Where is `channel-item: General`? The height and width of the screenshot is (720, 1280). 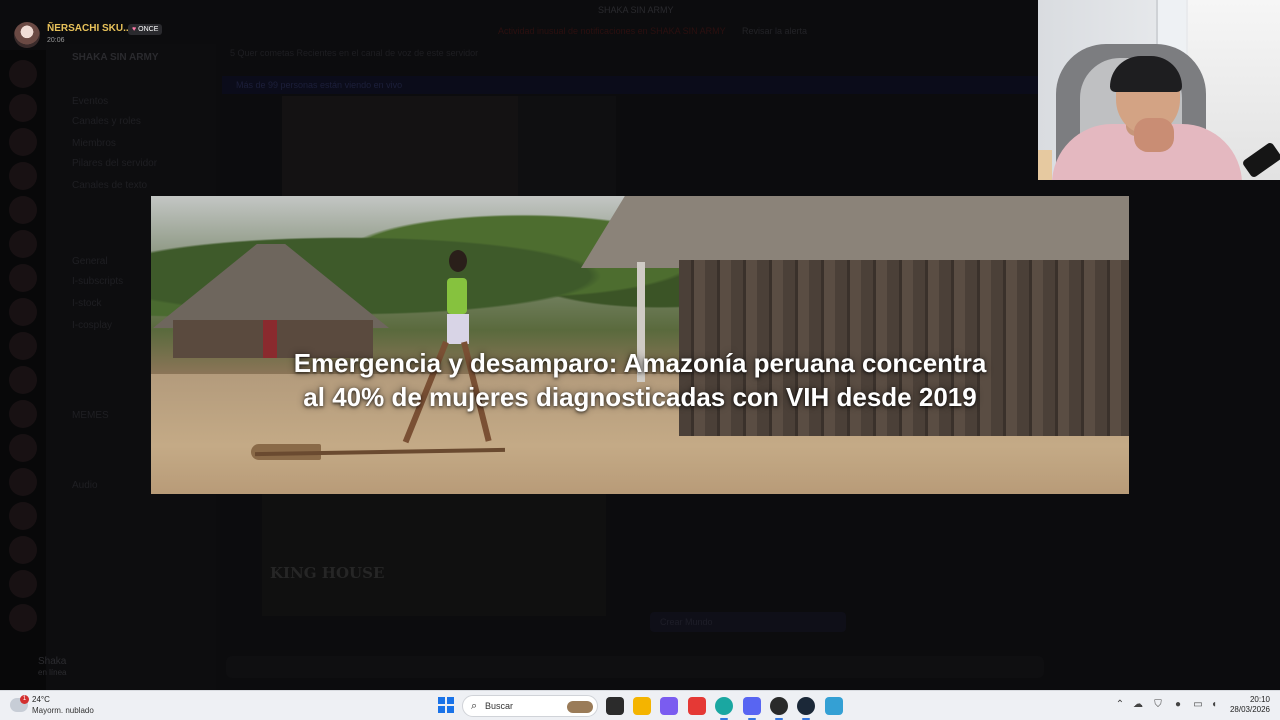 channel-item: General is located at coordinates (90, 261).